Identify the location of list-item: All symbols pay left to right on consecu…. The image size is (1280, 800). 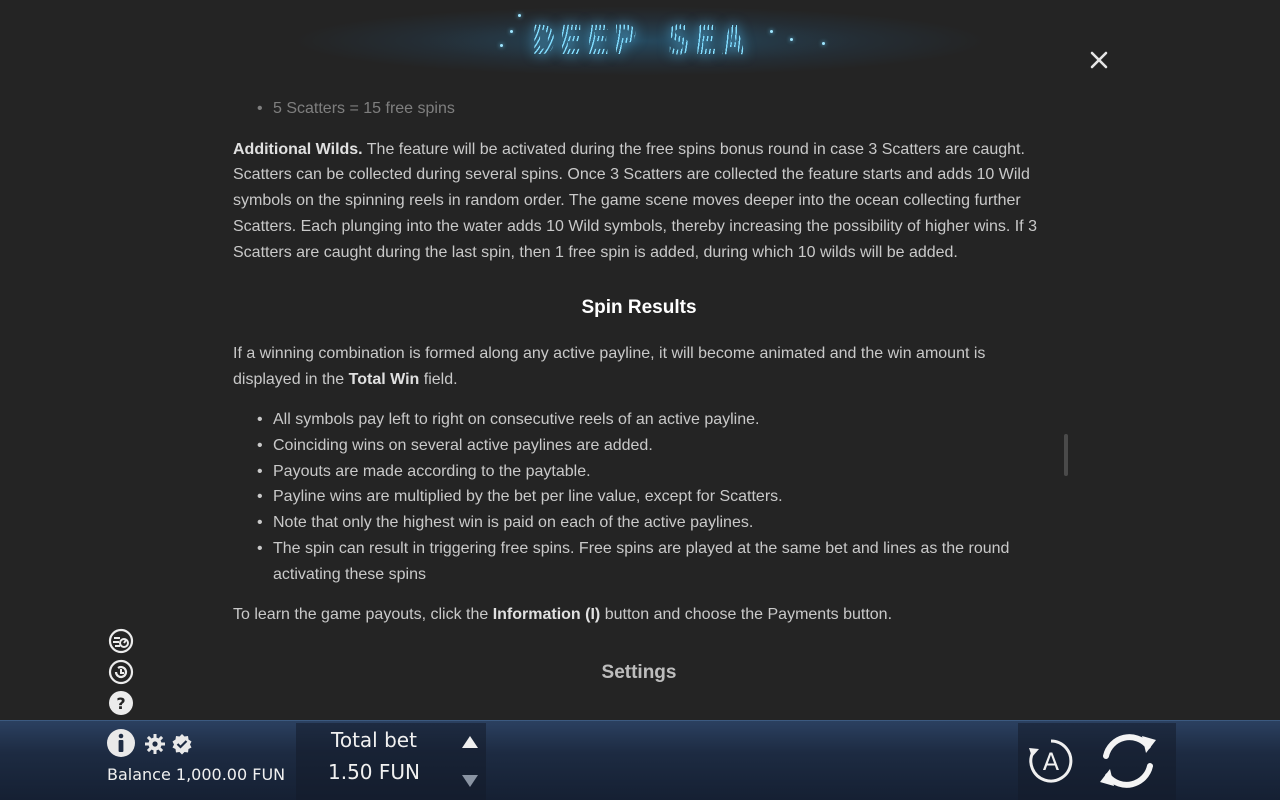
(639, 420).